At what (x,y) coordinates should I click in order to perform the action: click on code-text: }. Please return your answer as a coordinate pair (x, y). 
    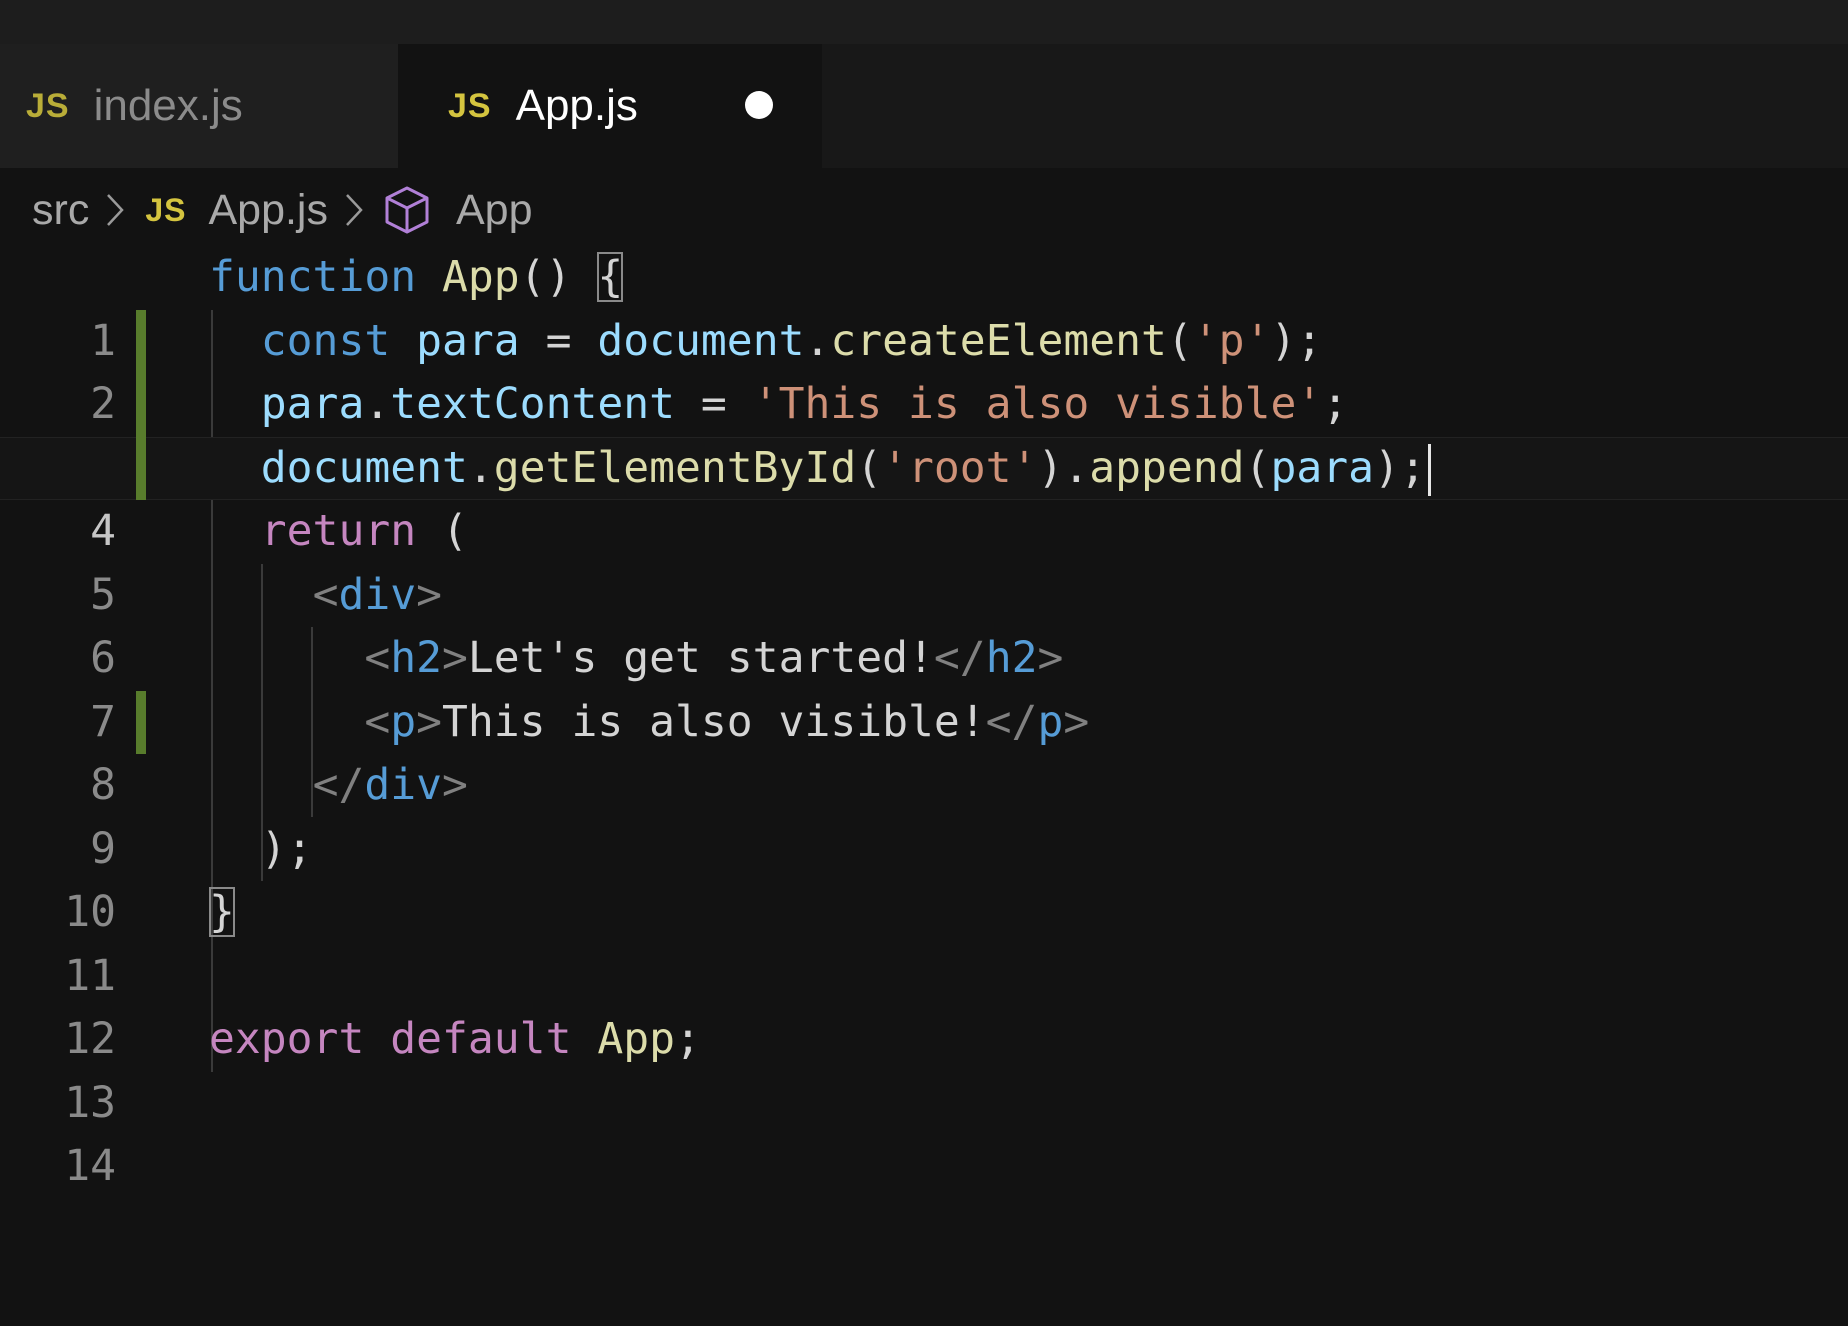
    Looking at the image, I should click on (222, 913).